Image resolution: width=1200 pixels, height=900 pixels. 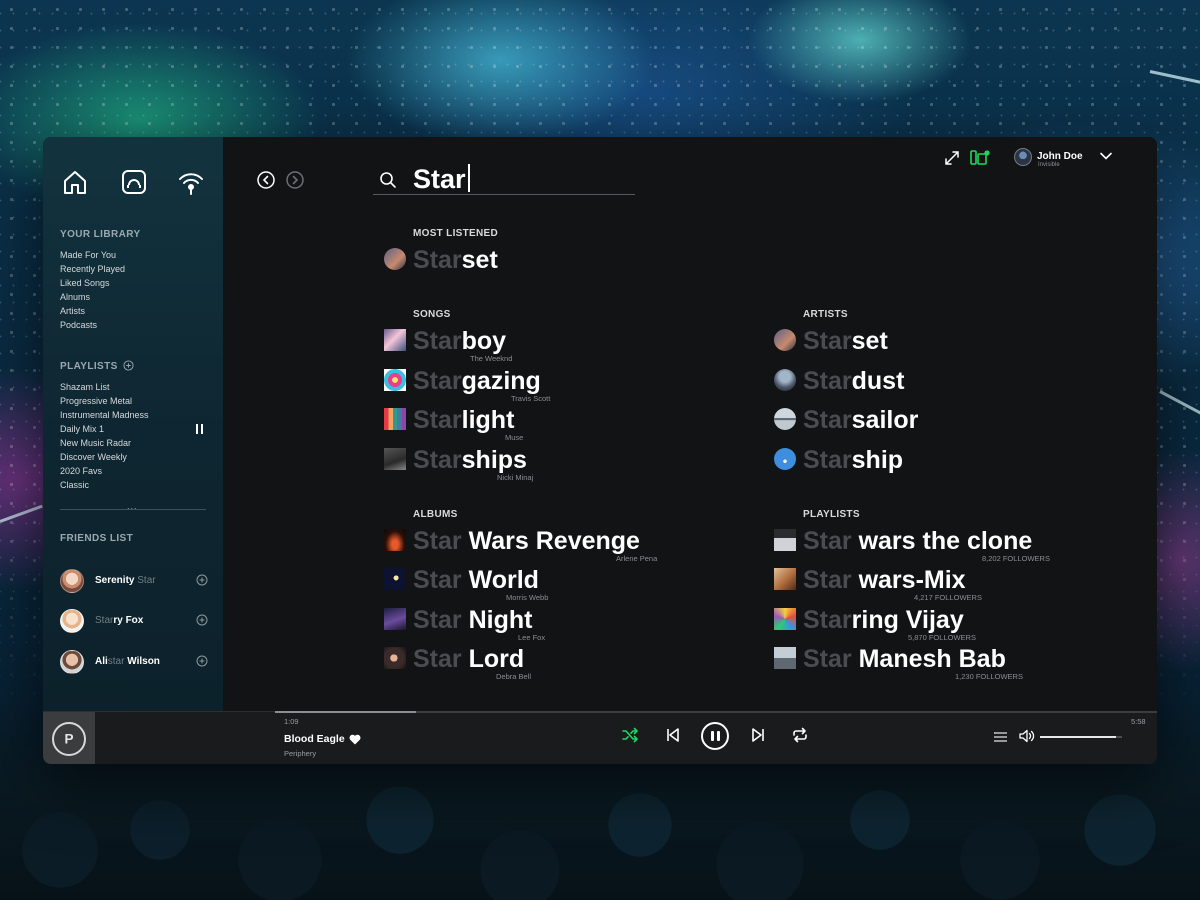 What do you see at coordinates (104, 415) in the screenshot?
I see `playlist-item: Instrumental Madness` at bounding box center [104, 415].